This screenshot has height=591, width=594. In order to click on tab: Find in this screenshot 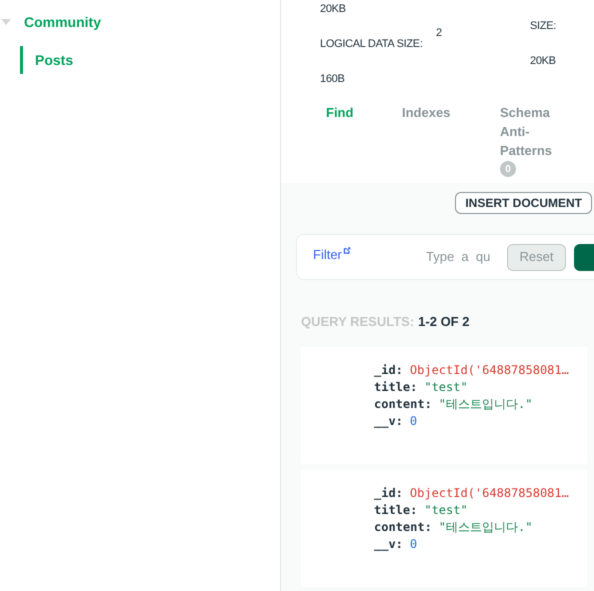, I will do `click(340, 112)`.